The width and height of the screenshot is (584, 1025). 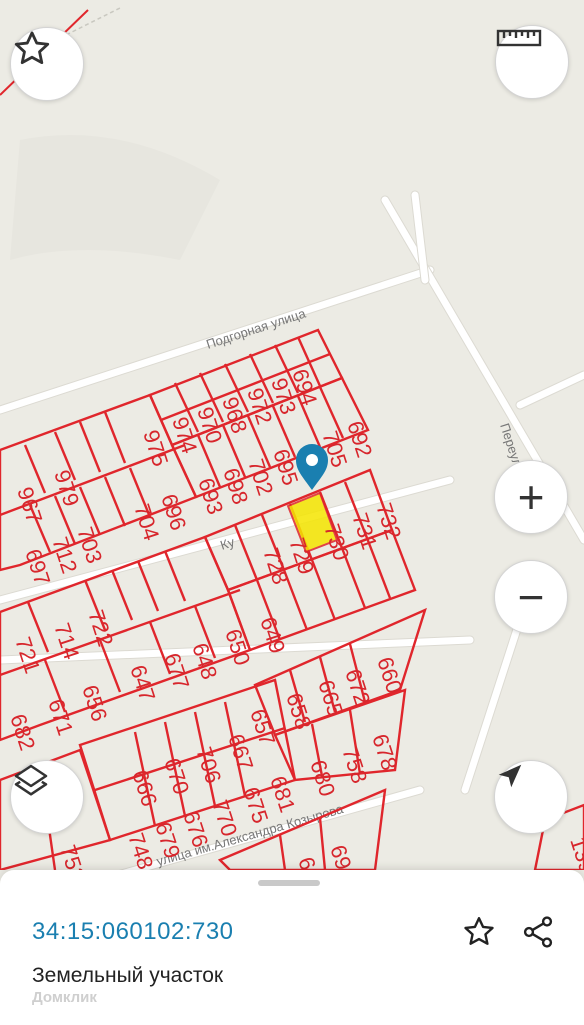 I want to click on ruler-icon, so click(x=519, y=38).